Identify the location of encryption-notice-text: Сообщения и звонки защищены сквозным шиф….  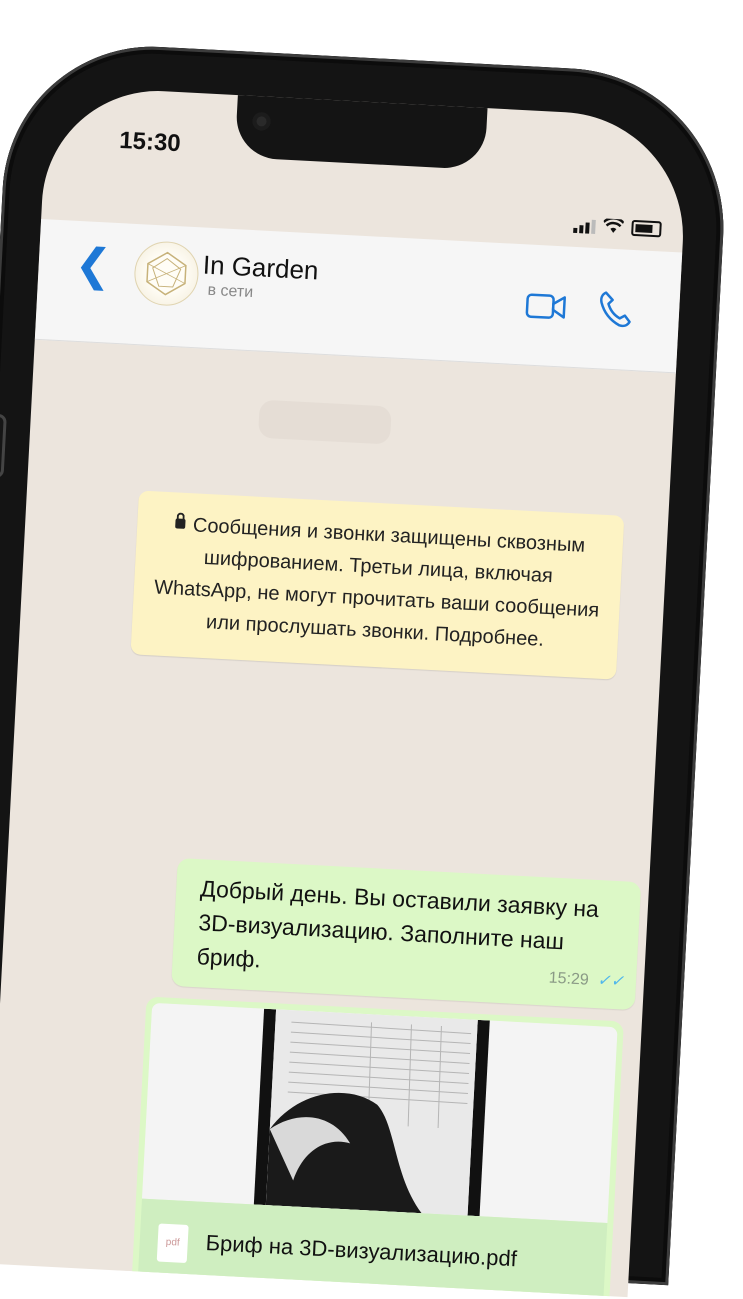
(376, 582).